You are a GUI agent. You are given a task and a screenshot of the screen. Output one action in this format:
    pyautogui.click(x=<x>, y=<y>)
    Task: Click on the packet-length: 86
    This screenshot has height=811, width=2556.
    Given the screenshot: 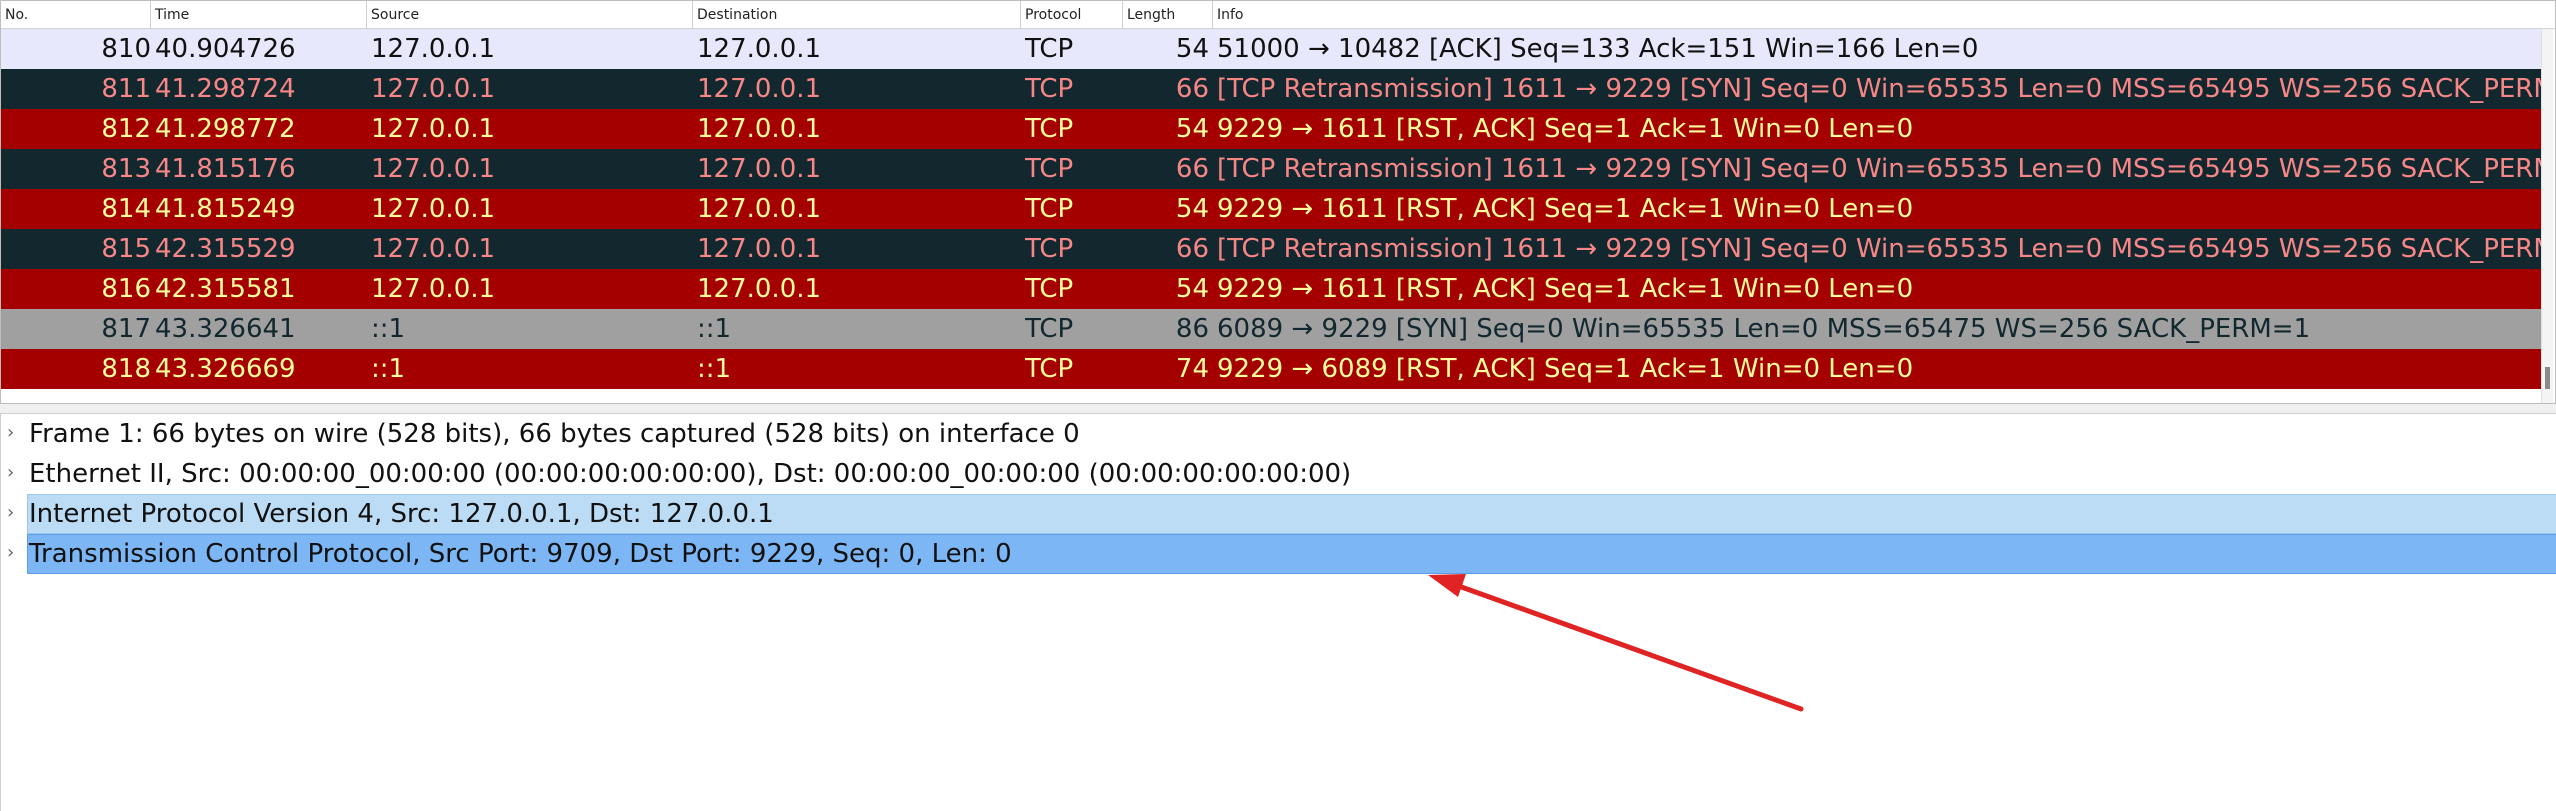 What is the action you would take?
    pyautogui.click(x=1192, y=329)
    